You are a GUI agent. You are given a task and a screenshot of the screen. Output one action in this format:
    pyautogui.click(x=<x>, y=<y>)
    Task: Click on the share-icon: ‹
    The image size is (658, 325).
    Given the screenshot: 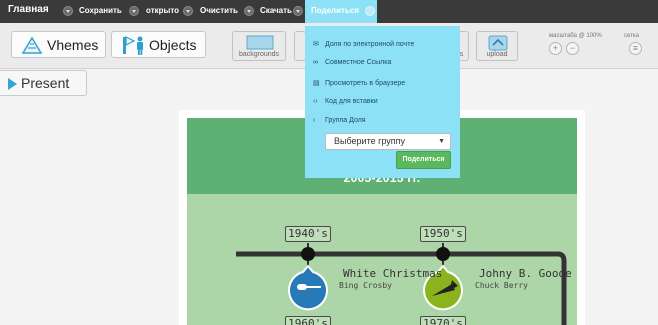 What is the action you would take?
    pyautogui.click(x=314, y=120)
    